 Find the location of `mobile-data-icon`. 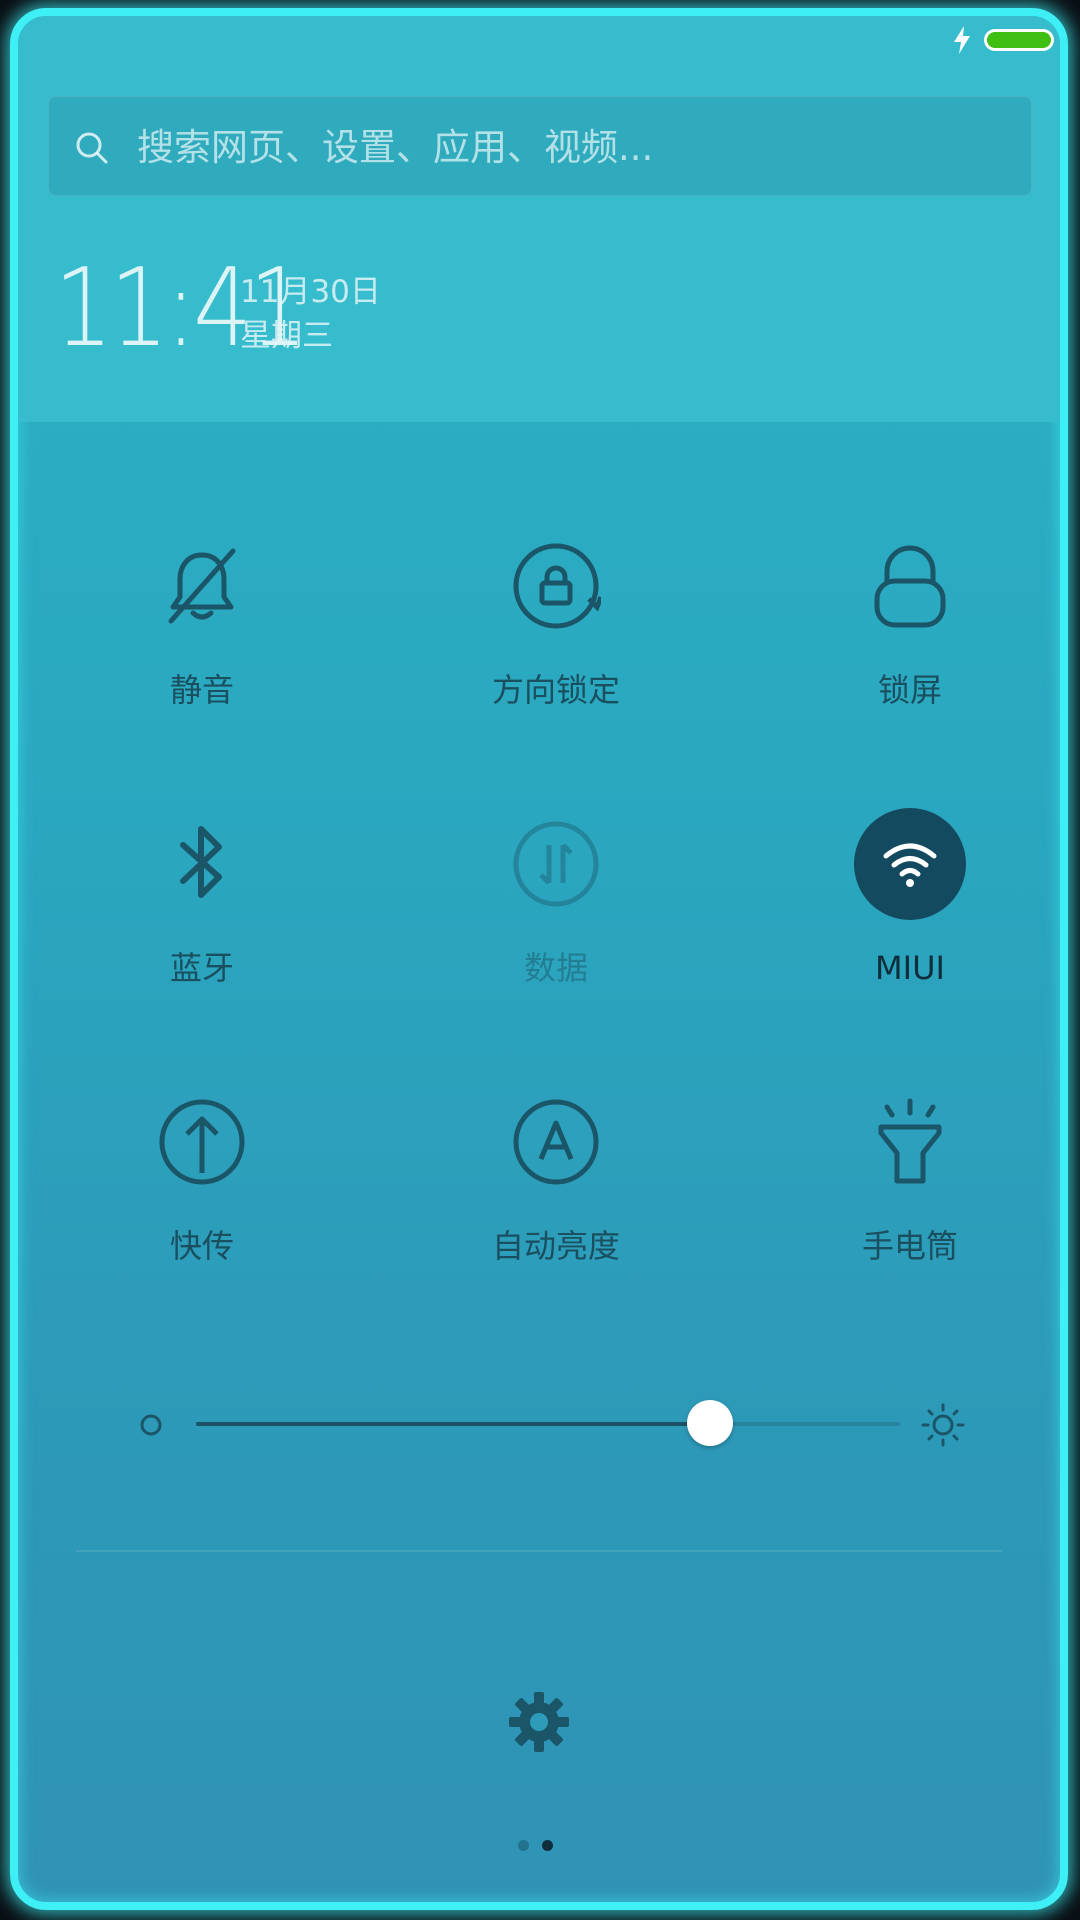

mobile-data-icon is located at coordinates (556, 864).